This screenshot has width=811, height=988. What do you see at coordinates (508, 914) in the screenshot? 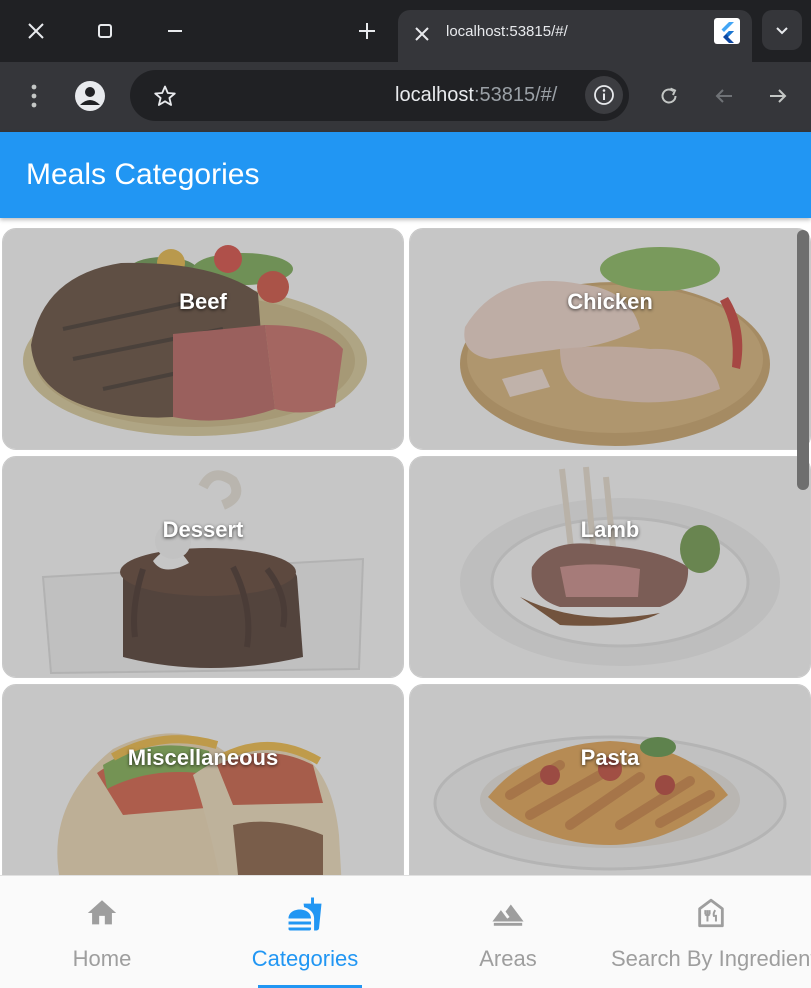
I see `landscape-icon` at bounding box center [508, 914].